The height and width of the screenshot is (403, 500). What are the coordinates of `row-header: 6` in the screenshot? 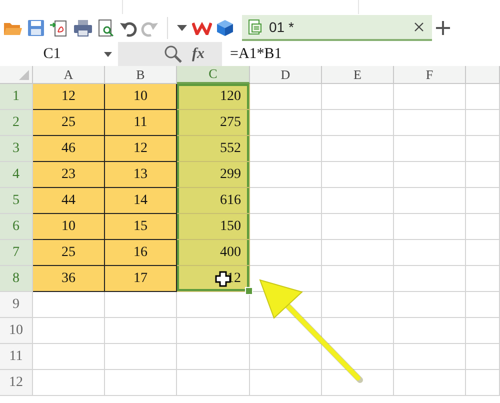 It's located at (16, 227).